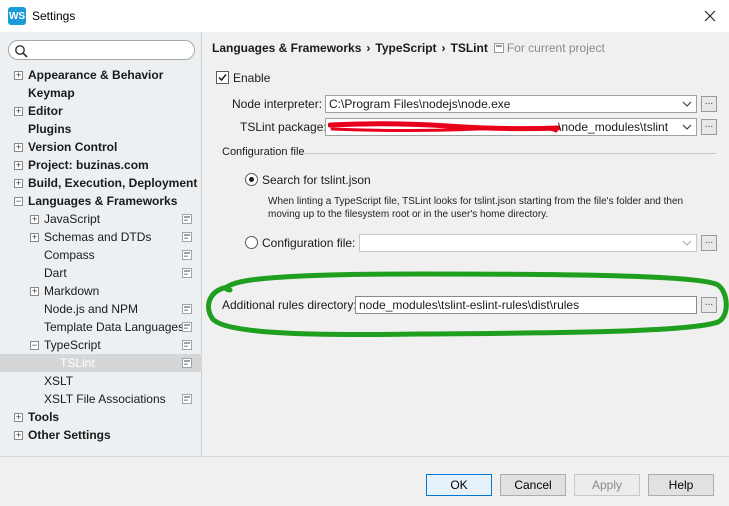  What do you see at coordinates (44, 417) in the screenshot?
I see `sidebar-item-label: Tools` at bounding box center [44, 417].